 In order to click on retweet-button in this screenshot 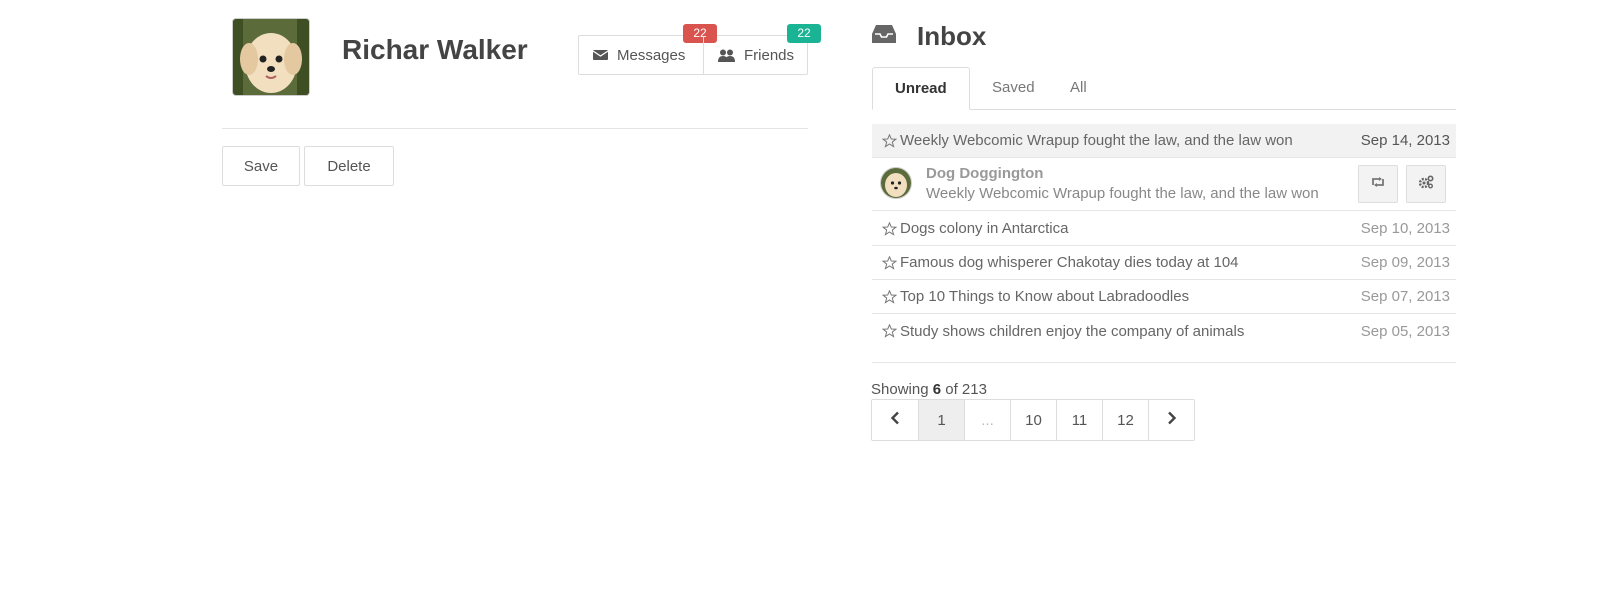, I will do `click(1378, 184)`.